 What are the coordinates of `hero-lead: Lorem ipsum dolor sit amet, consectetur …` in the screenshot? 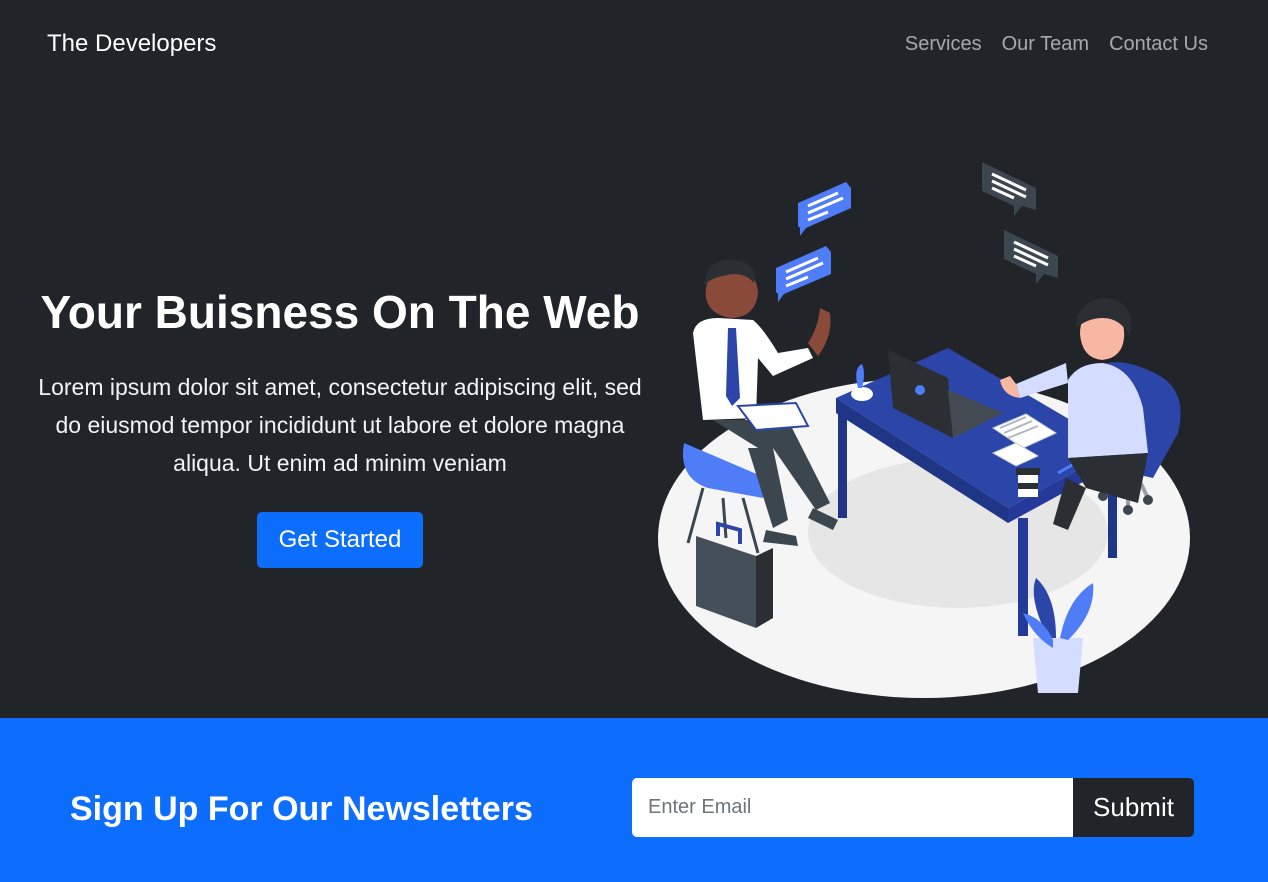 It's located at (340, 425).